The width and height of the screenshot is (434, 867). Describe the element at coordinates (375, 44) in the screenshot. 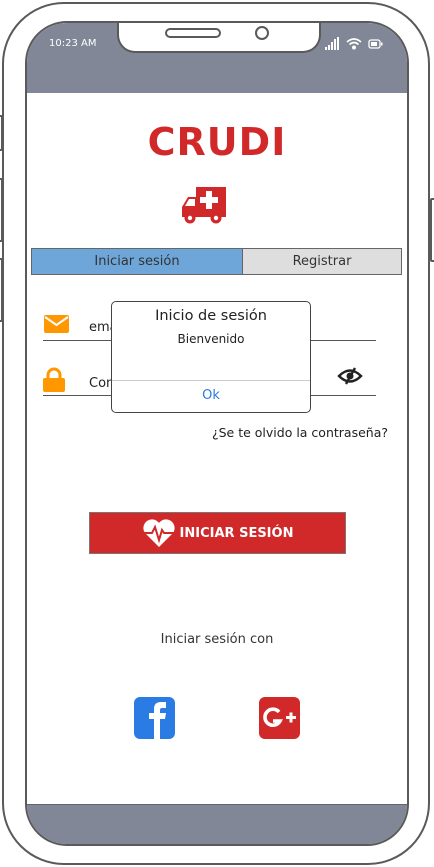

I see `battery-icon` at that location.